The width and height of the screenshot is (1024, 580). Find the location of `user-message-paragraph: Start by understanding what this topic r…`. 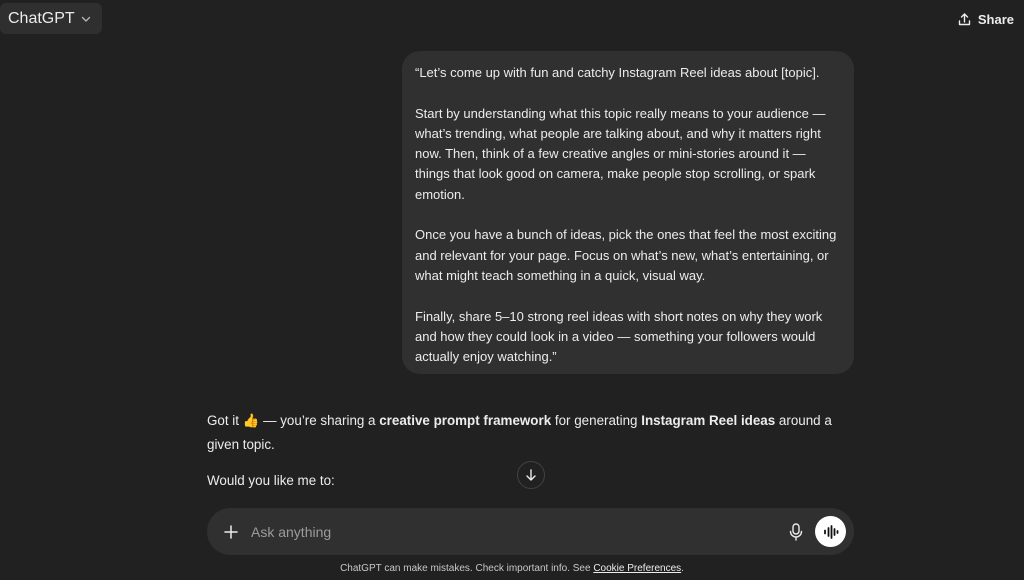

user-message-paragraph: Start by understanding what this topic r… is located at coordinates (620, 153).